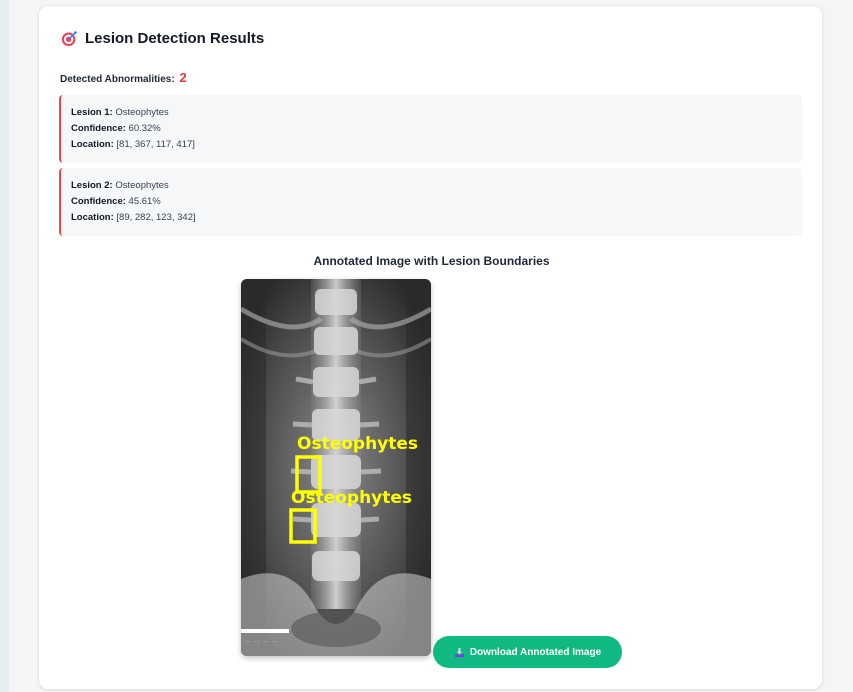 This screenshot has width=853, height=692. What do you see at coordinates (92, 112) in the screenshot?
I see `lesion-name-label: Lesion 1:` at bounding box center [92, 112].